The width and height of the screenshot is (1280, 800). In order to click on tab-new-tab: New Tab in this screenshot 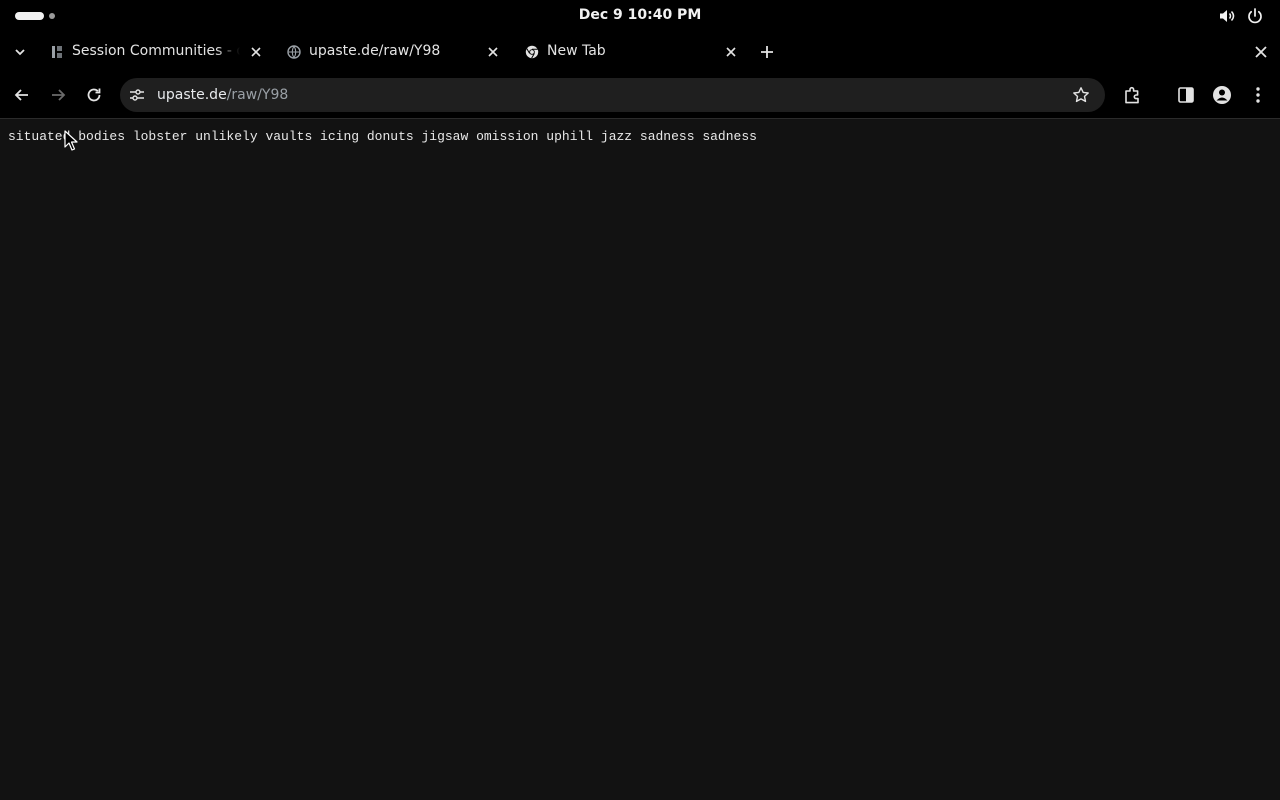, I will do `click(633, 52)`.